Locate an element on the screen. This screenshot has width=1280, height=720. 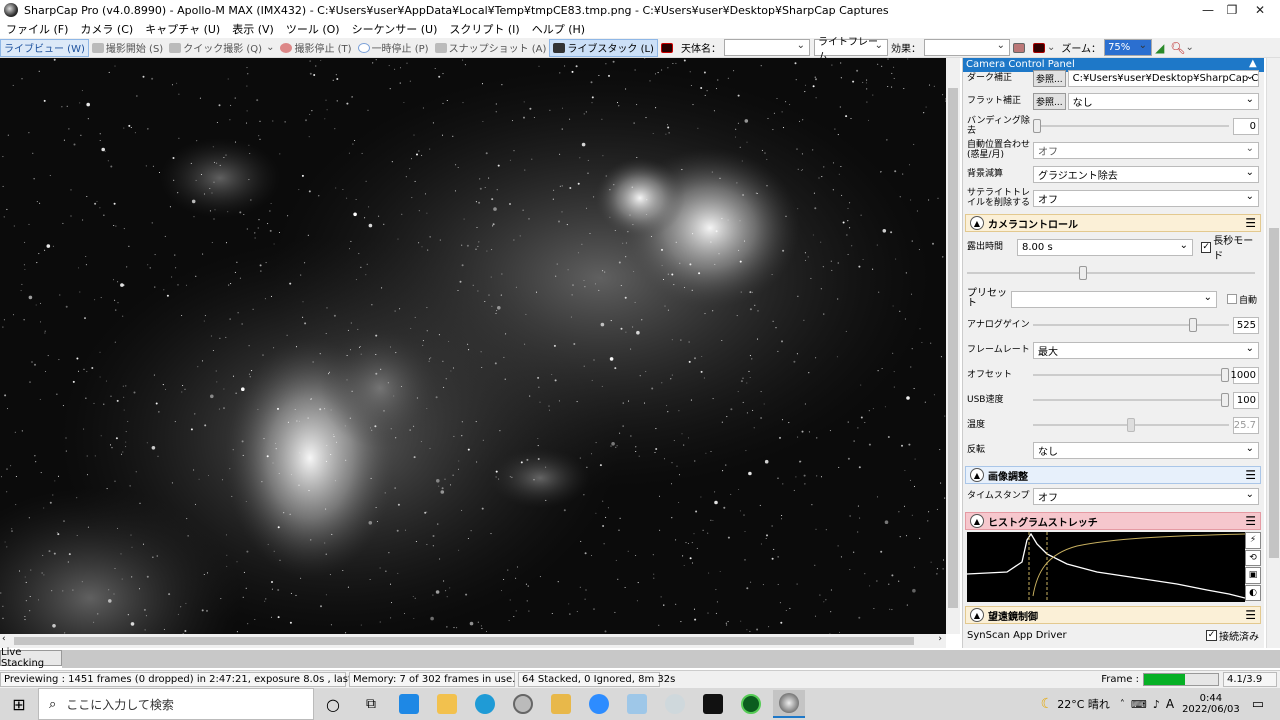
clock: 0:44 2022/06/03 is located at coordinates (1211, 704).